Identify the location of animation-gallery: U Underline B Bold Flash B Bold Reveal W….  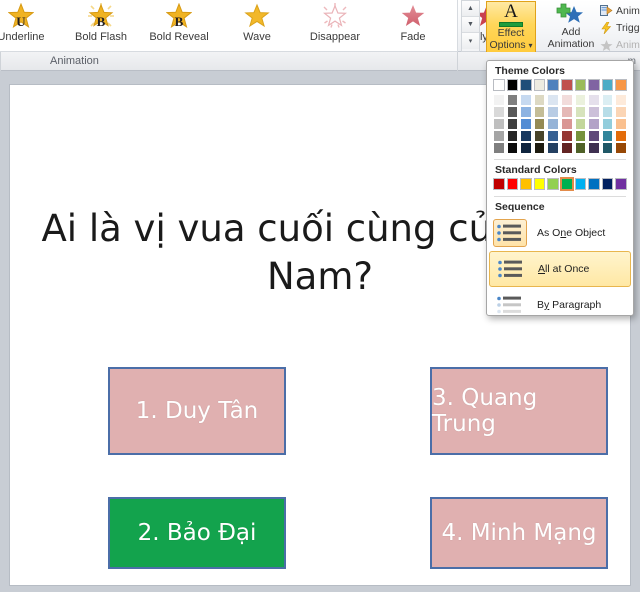
(254, 26).